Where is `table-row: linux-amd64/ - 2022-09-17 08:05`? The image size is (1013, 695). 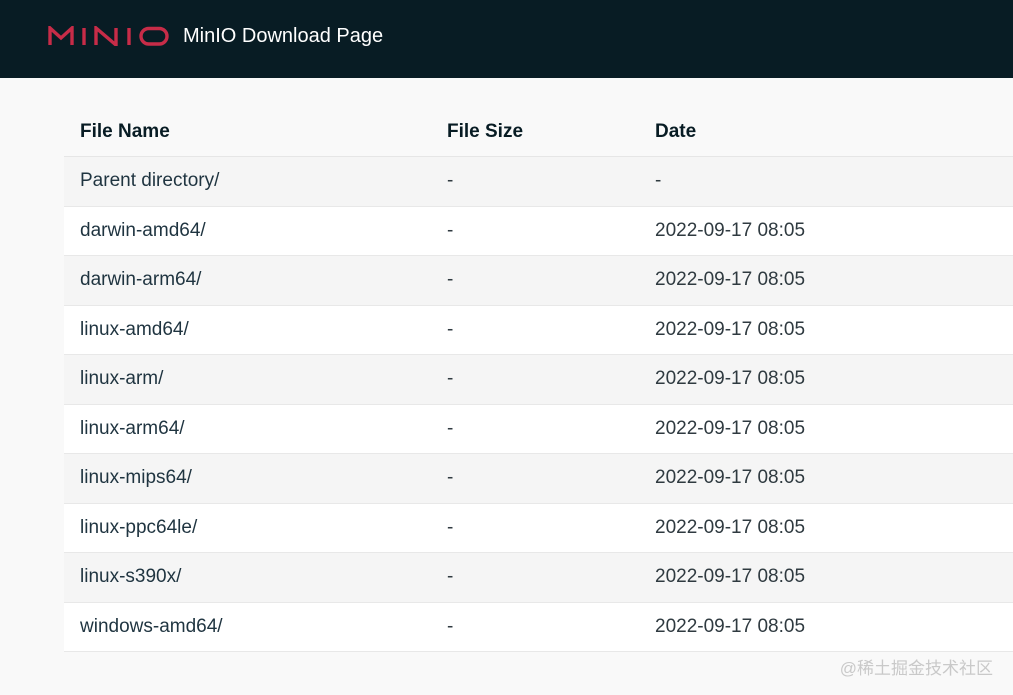 table-row: linux-amd64/ - 2022-09-17 08:05 is located at coordinates (538, 330).